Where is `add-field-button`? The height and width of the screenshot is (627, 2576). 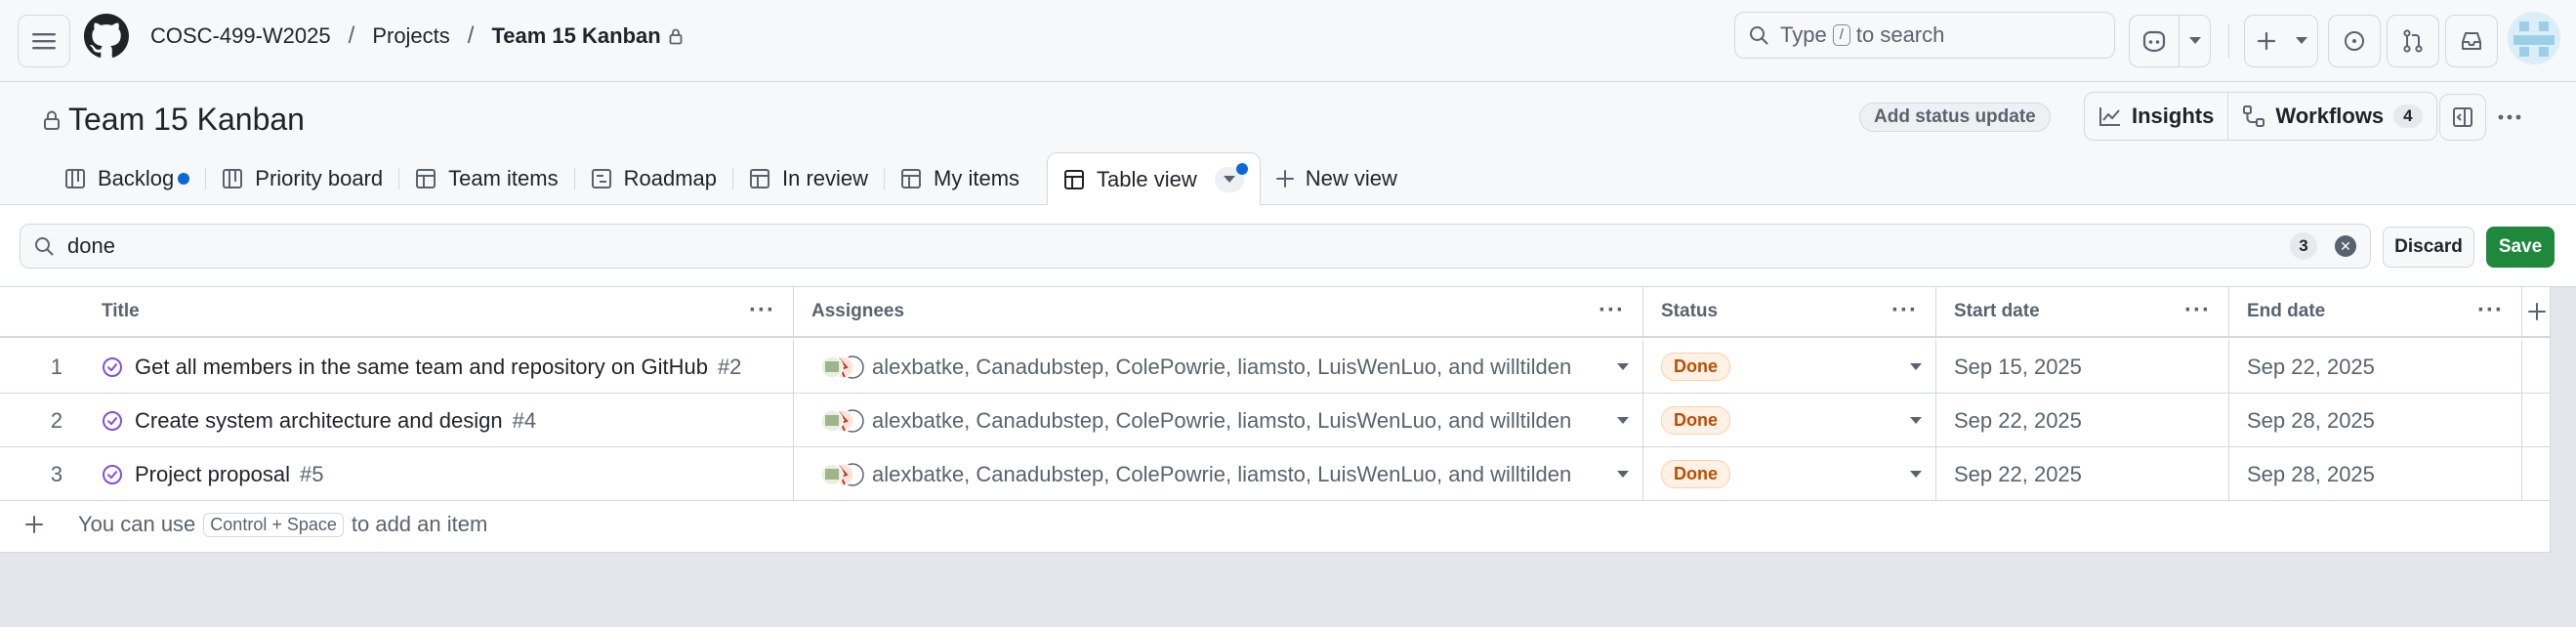 add-field-button is located at coordinates (2536, 311).